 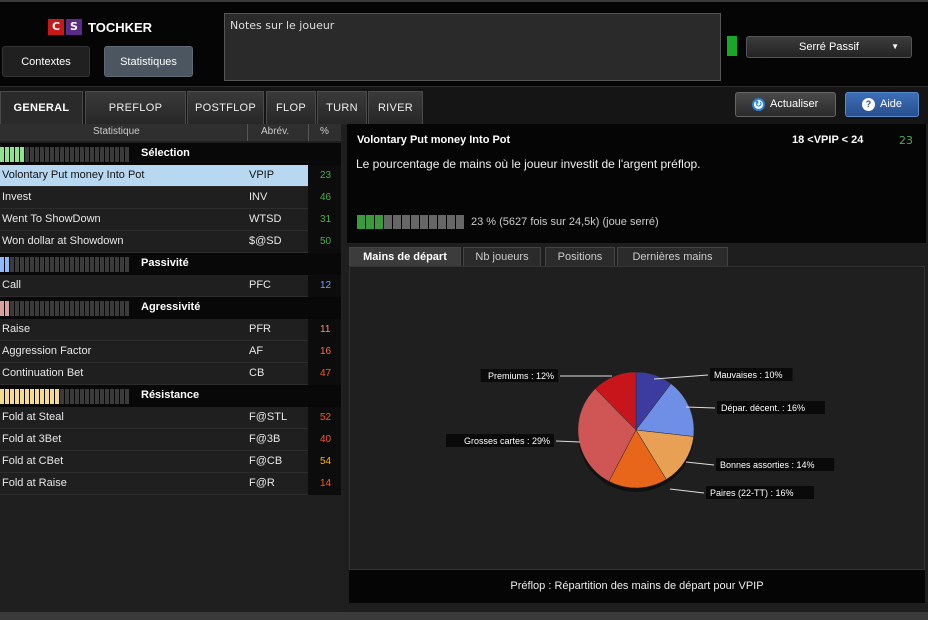 I want to click on pie-label: Dépar. décent. : 16%, so click(x=771, y=407).